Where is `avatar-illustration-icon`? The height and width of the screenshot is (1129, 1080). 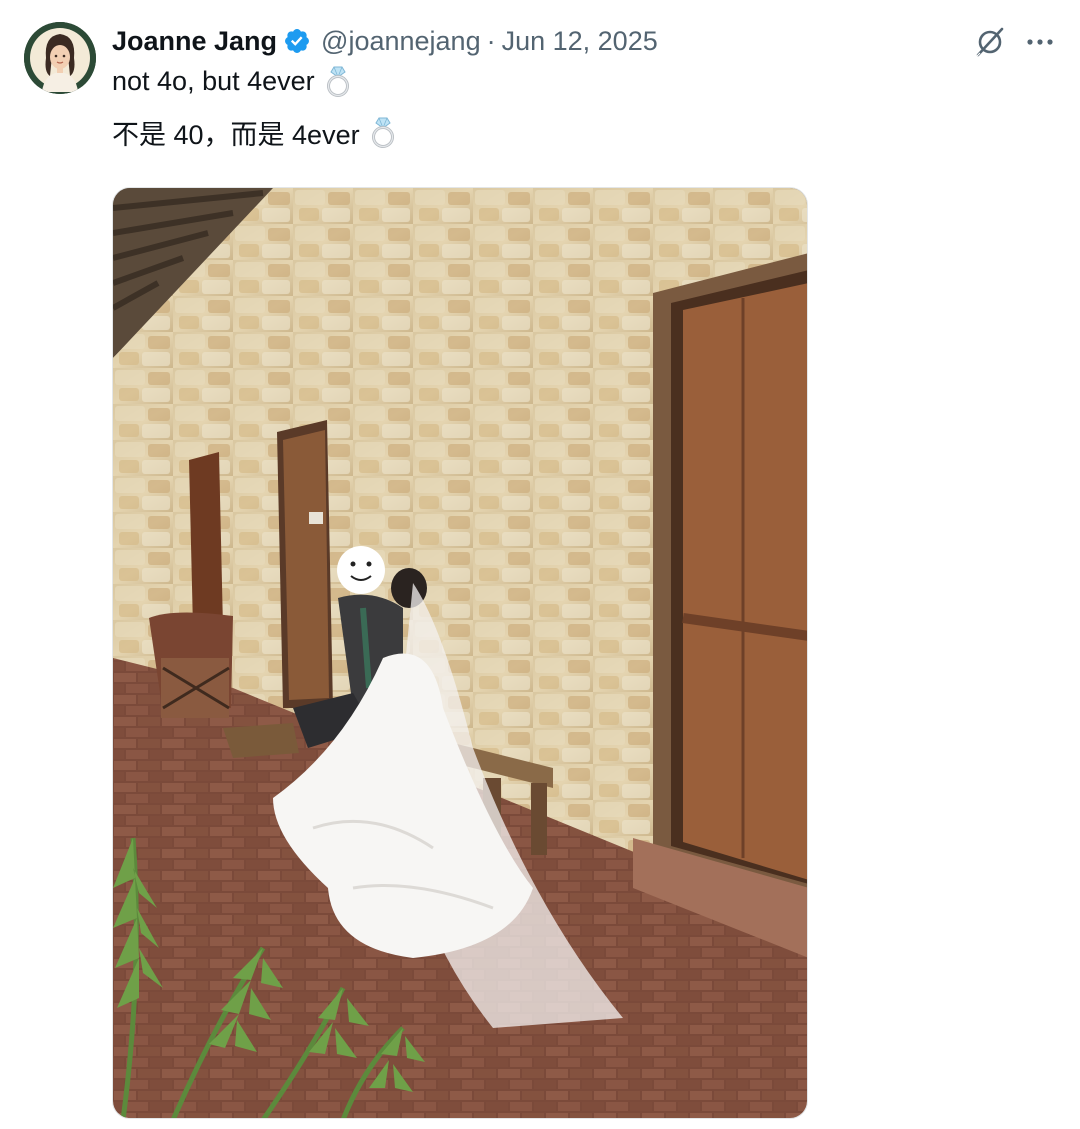
avatar-illustration-icon is located at coordinates (60, 58).